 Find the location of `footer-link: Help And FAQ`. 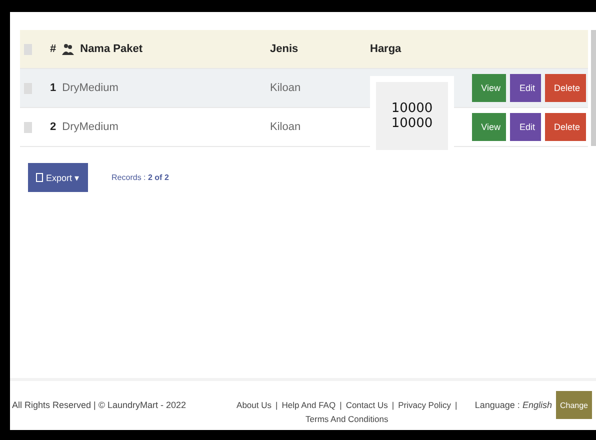

footer-link: Help And FAQ is located at coordinates (309, 405).